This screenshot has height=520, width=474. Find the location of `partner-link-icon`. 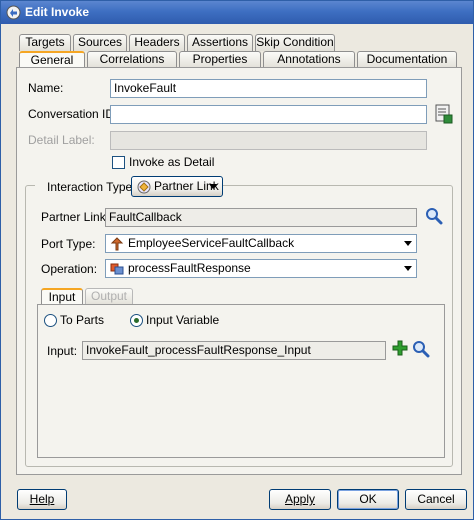

partner-link-icon is located at coordinates (144, 187).